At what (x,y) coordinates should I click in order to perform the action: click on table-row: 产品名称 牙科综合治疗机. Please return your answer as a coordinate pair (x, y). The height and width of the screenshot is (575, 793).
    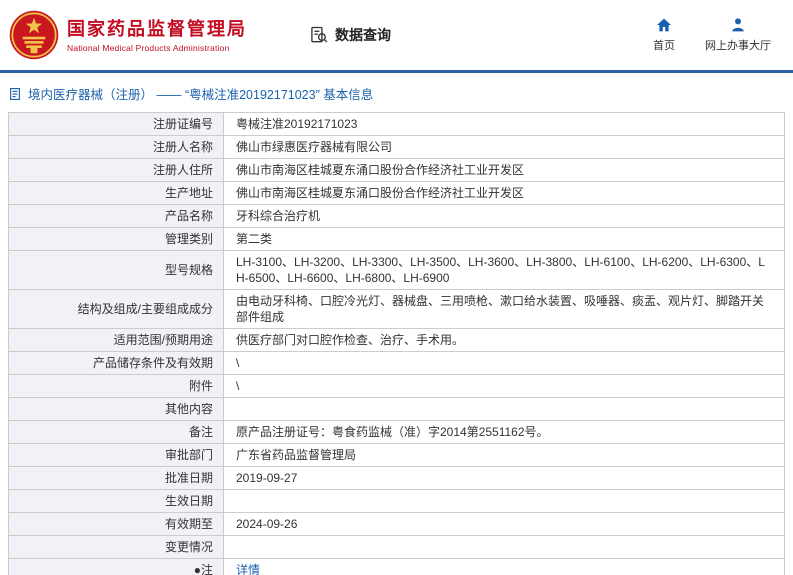
    Looking at the image, I should click on (396, 216).